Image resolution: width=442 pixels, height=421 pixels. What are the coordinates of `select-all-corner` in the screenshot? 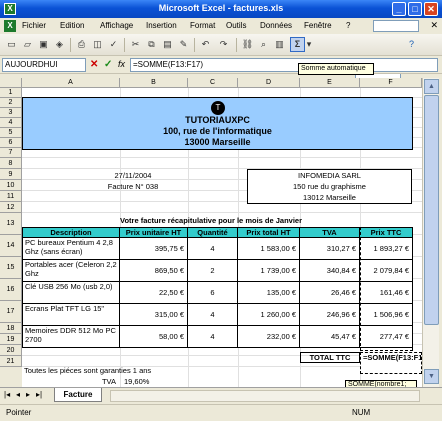 It's located at (11, 83).